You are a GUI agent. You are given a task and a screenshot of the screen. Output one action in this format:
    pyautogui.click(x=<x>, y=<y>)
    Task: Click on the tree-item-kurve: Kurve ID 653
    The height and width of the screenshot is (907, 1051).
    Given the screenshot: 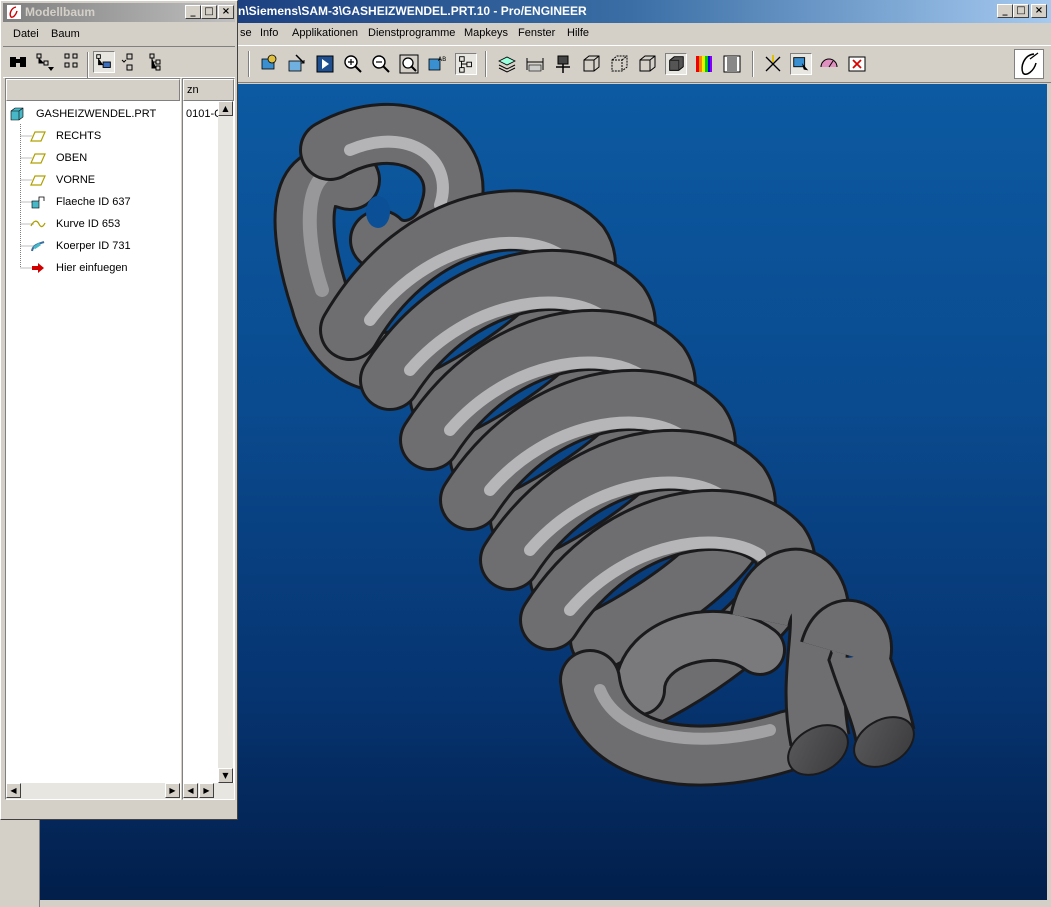 What is the action you would take?
    pyautogui.click(x=93, y=224)
    